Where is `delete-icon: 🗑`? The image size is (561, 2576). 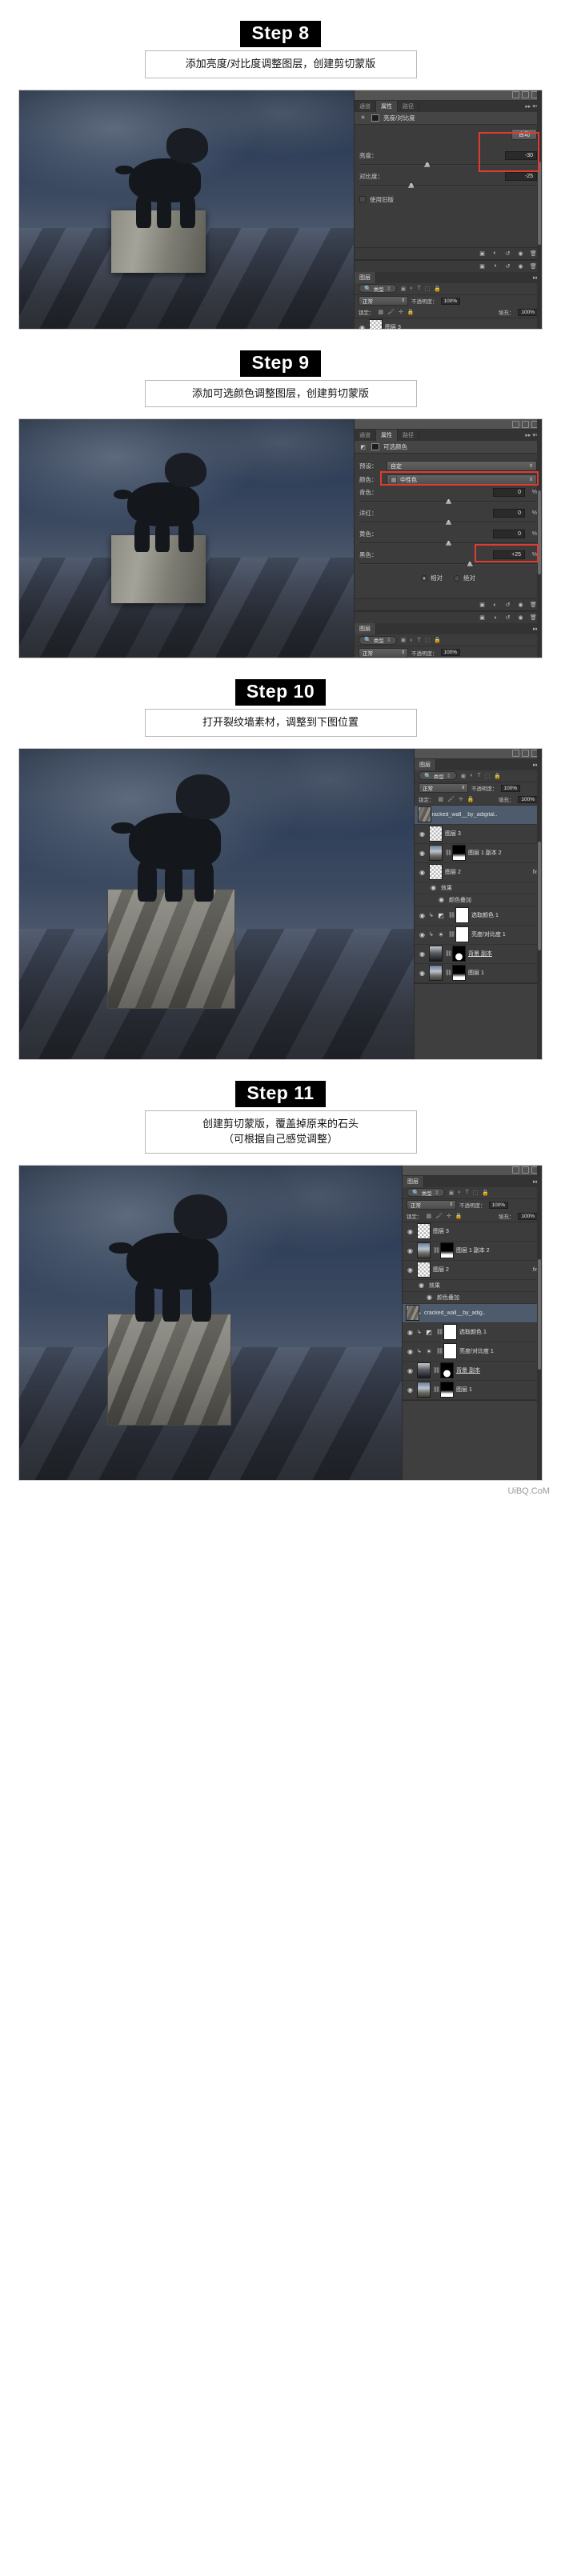
delete-icon: 🗑 is located at coordinates (533, 618).